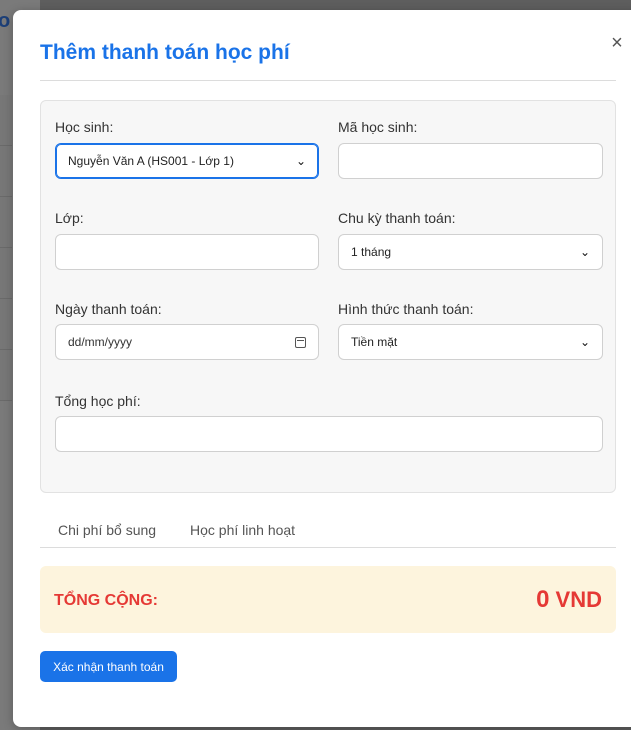 This screenshot has height=730, width=631. What do you see at coordinates (406, 309) in the screenshot?
I see `payment-method-label: Hình thức thanh toán:` at bounding box center [406, 309].